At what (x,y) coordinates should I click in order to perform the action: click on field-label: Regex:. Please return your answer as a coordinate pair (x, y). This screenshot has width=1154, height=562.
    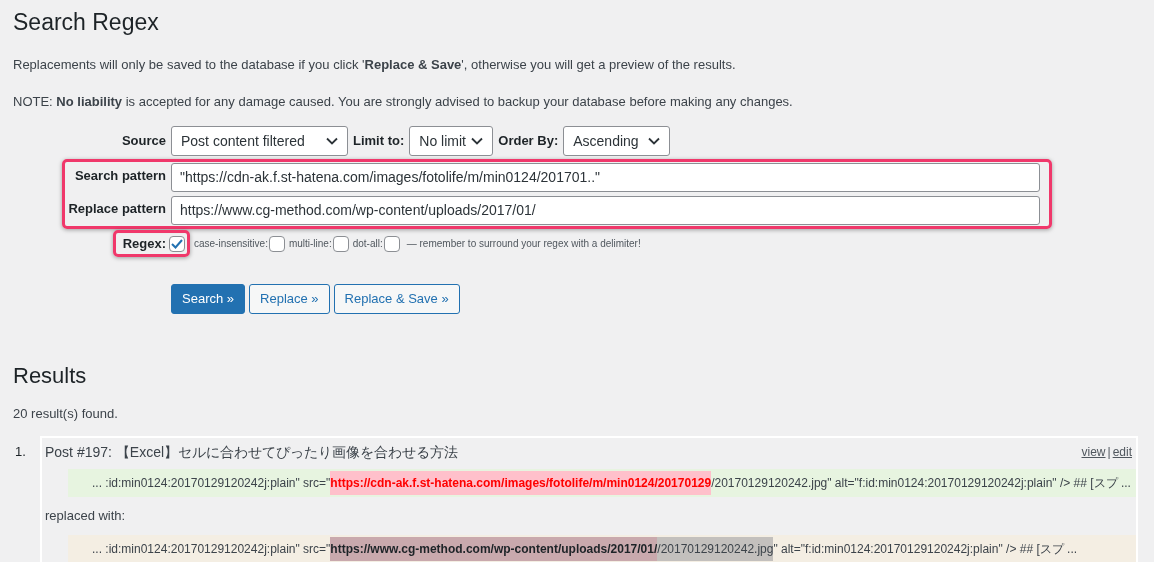
    Looking at the image, I should click on (144, 243).